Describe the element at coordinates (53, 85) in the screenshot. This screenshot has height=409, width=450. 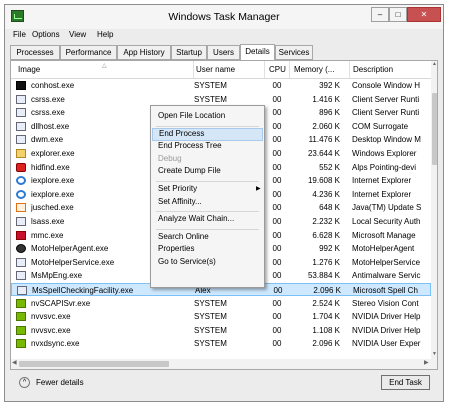
I see `cell-image-name: conhost.exe` at that location.